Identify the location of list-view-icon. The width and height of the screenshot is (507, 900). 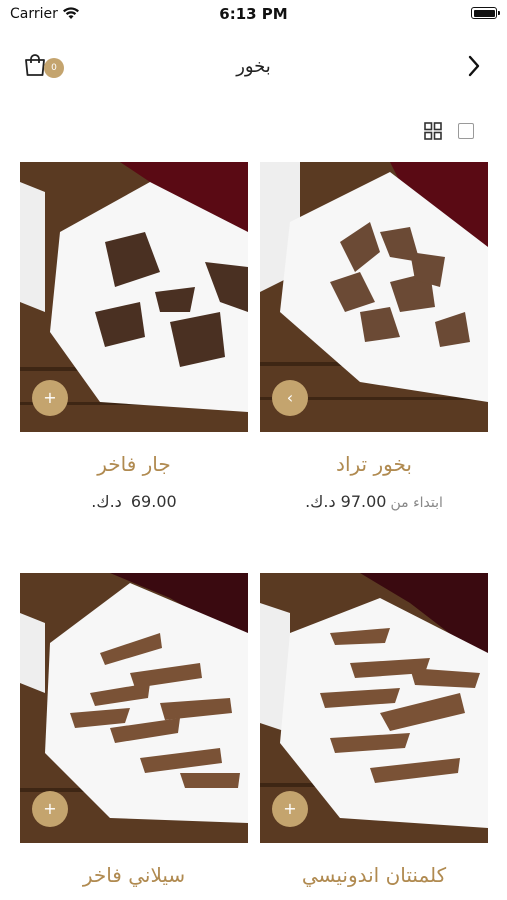
(466, 131).